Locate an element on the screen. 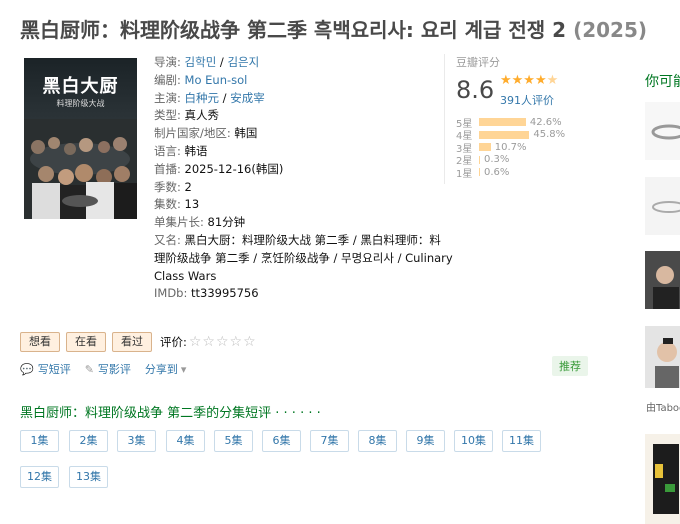 The height and width of the screenshot is (524, 680). genre-value: 真人秀 is located at coordinates (202, 115).